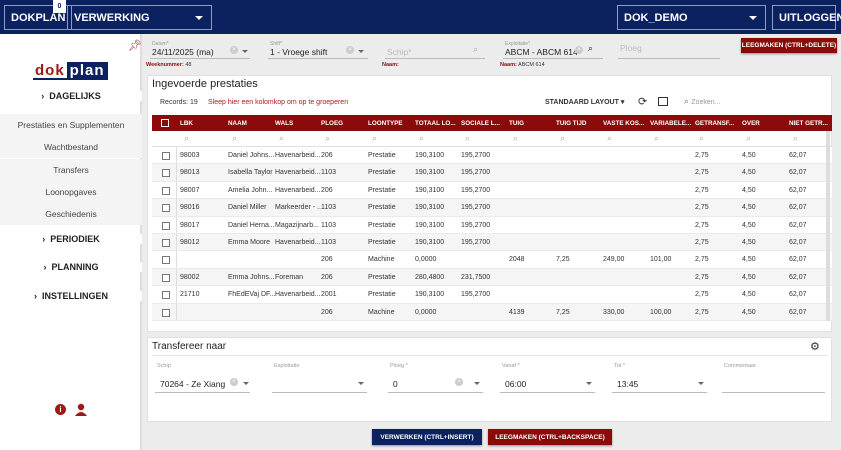  Describe the element at coordinates (200, 48) in the screenshot. I see `date-field: Datum* 24/11/2025 (ma) ×` at that location.